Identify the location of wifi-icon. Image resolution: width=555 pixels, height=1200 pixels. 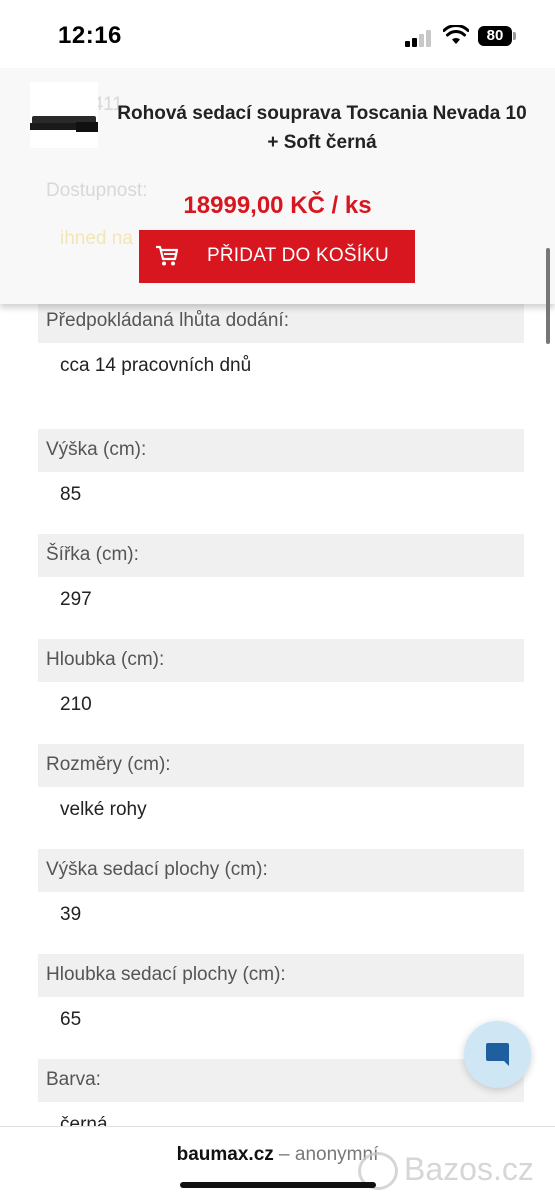
(456, 34).